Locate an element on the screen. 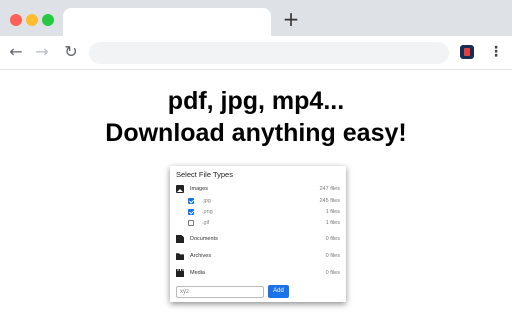  group-documents: Documents 0 files is located at coordinates (259, 239).